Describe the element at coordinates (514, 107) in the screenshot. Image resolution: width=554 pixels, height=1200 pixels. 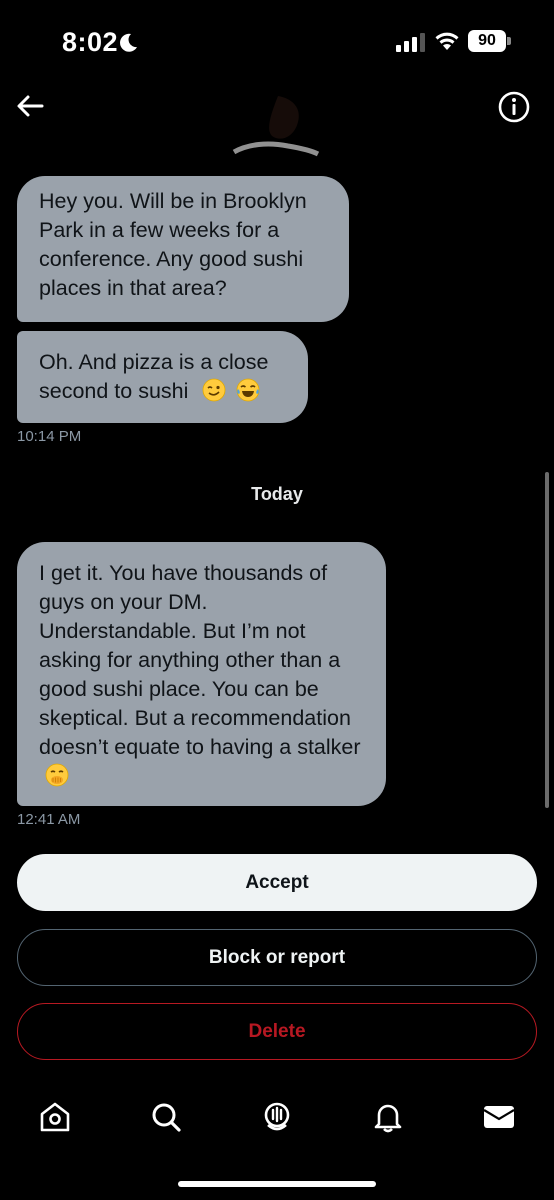
I see `info-icon` at that location.